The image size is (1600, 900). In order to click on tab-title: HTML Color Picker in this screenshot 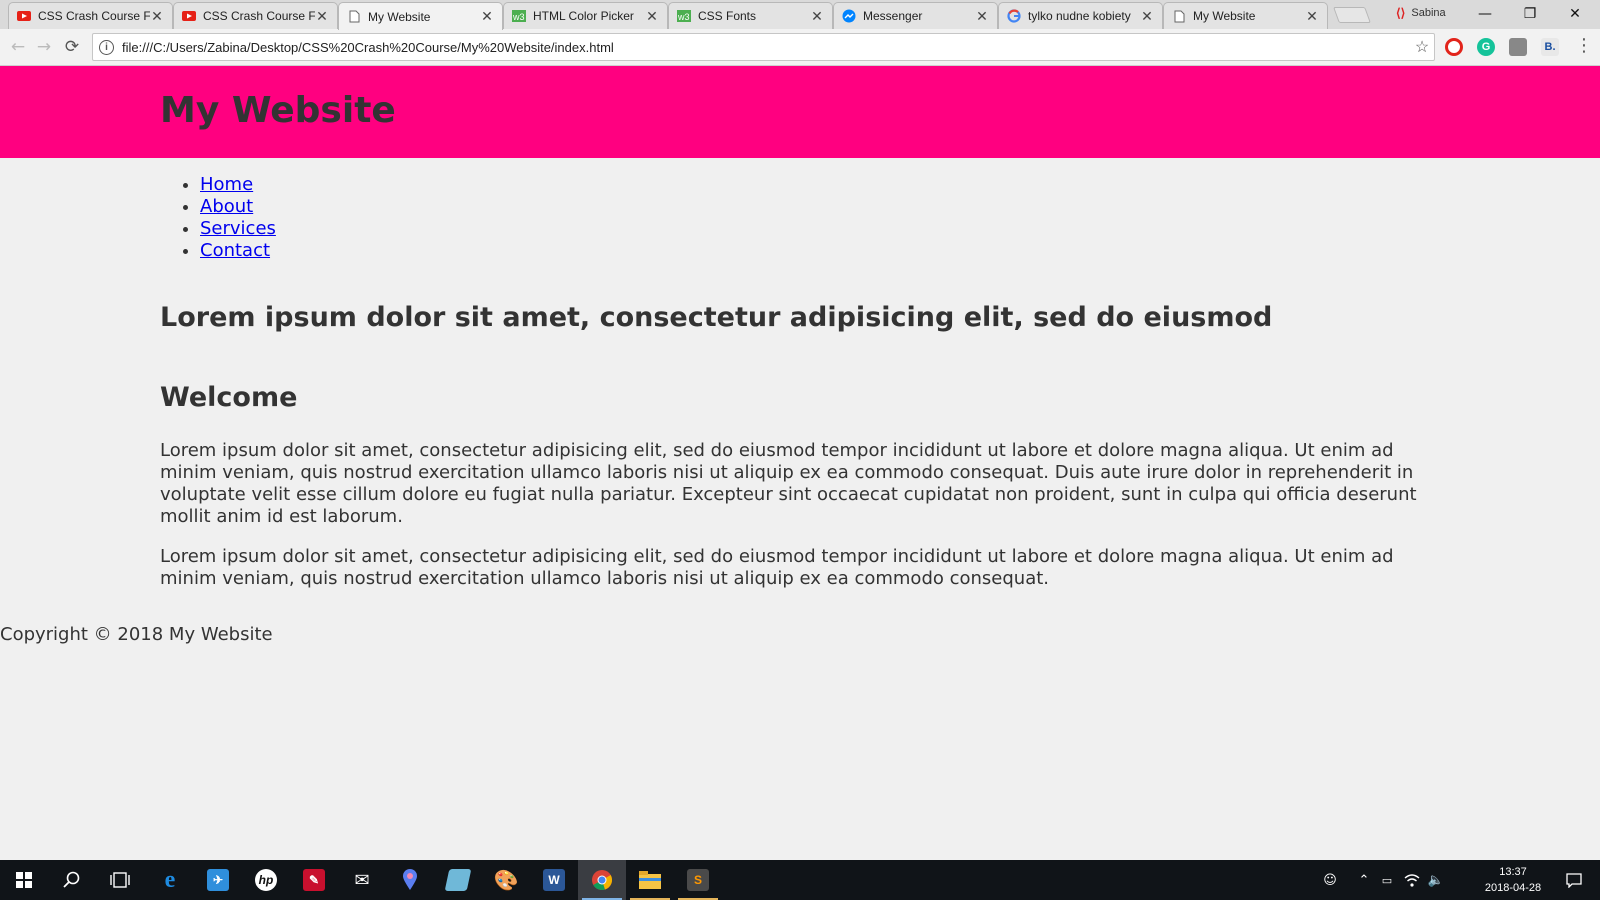, I will do `click(583, 16)`.